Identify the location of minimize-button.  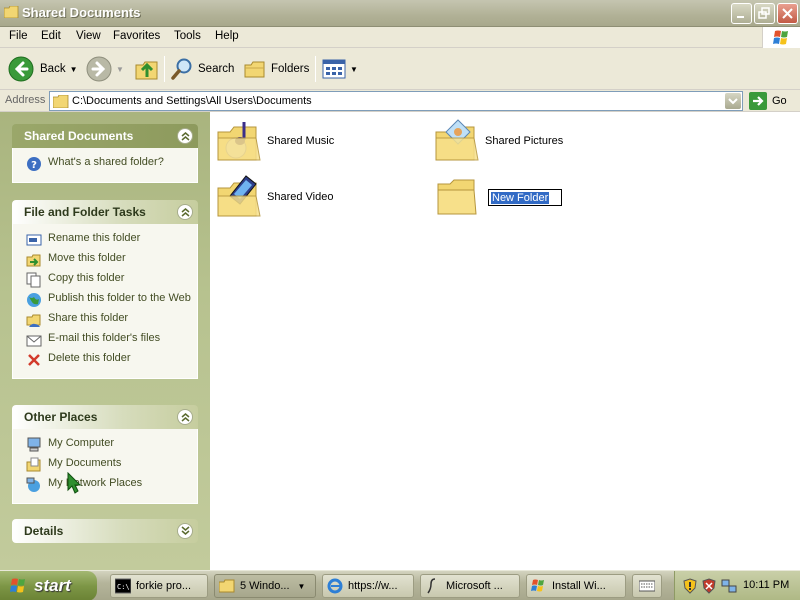
(741, 13).